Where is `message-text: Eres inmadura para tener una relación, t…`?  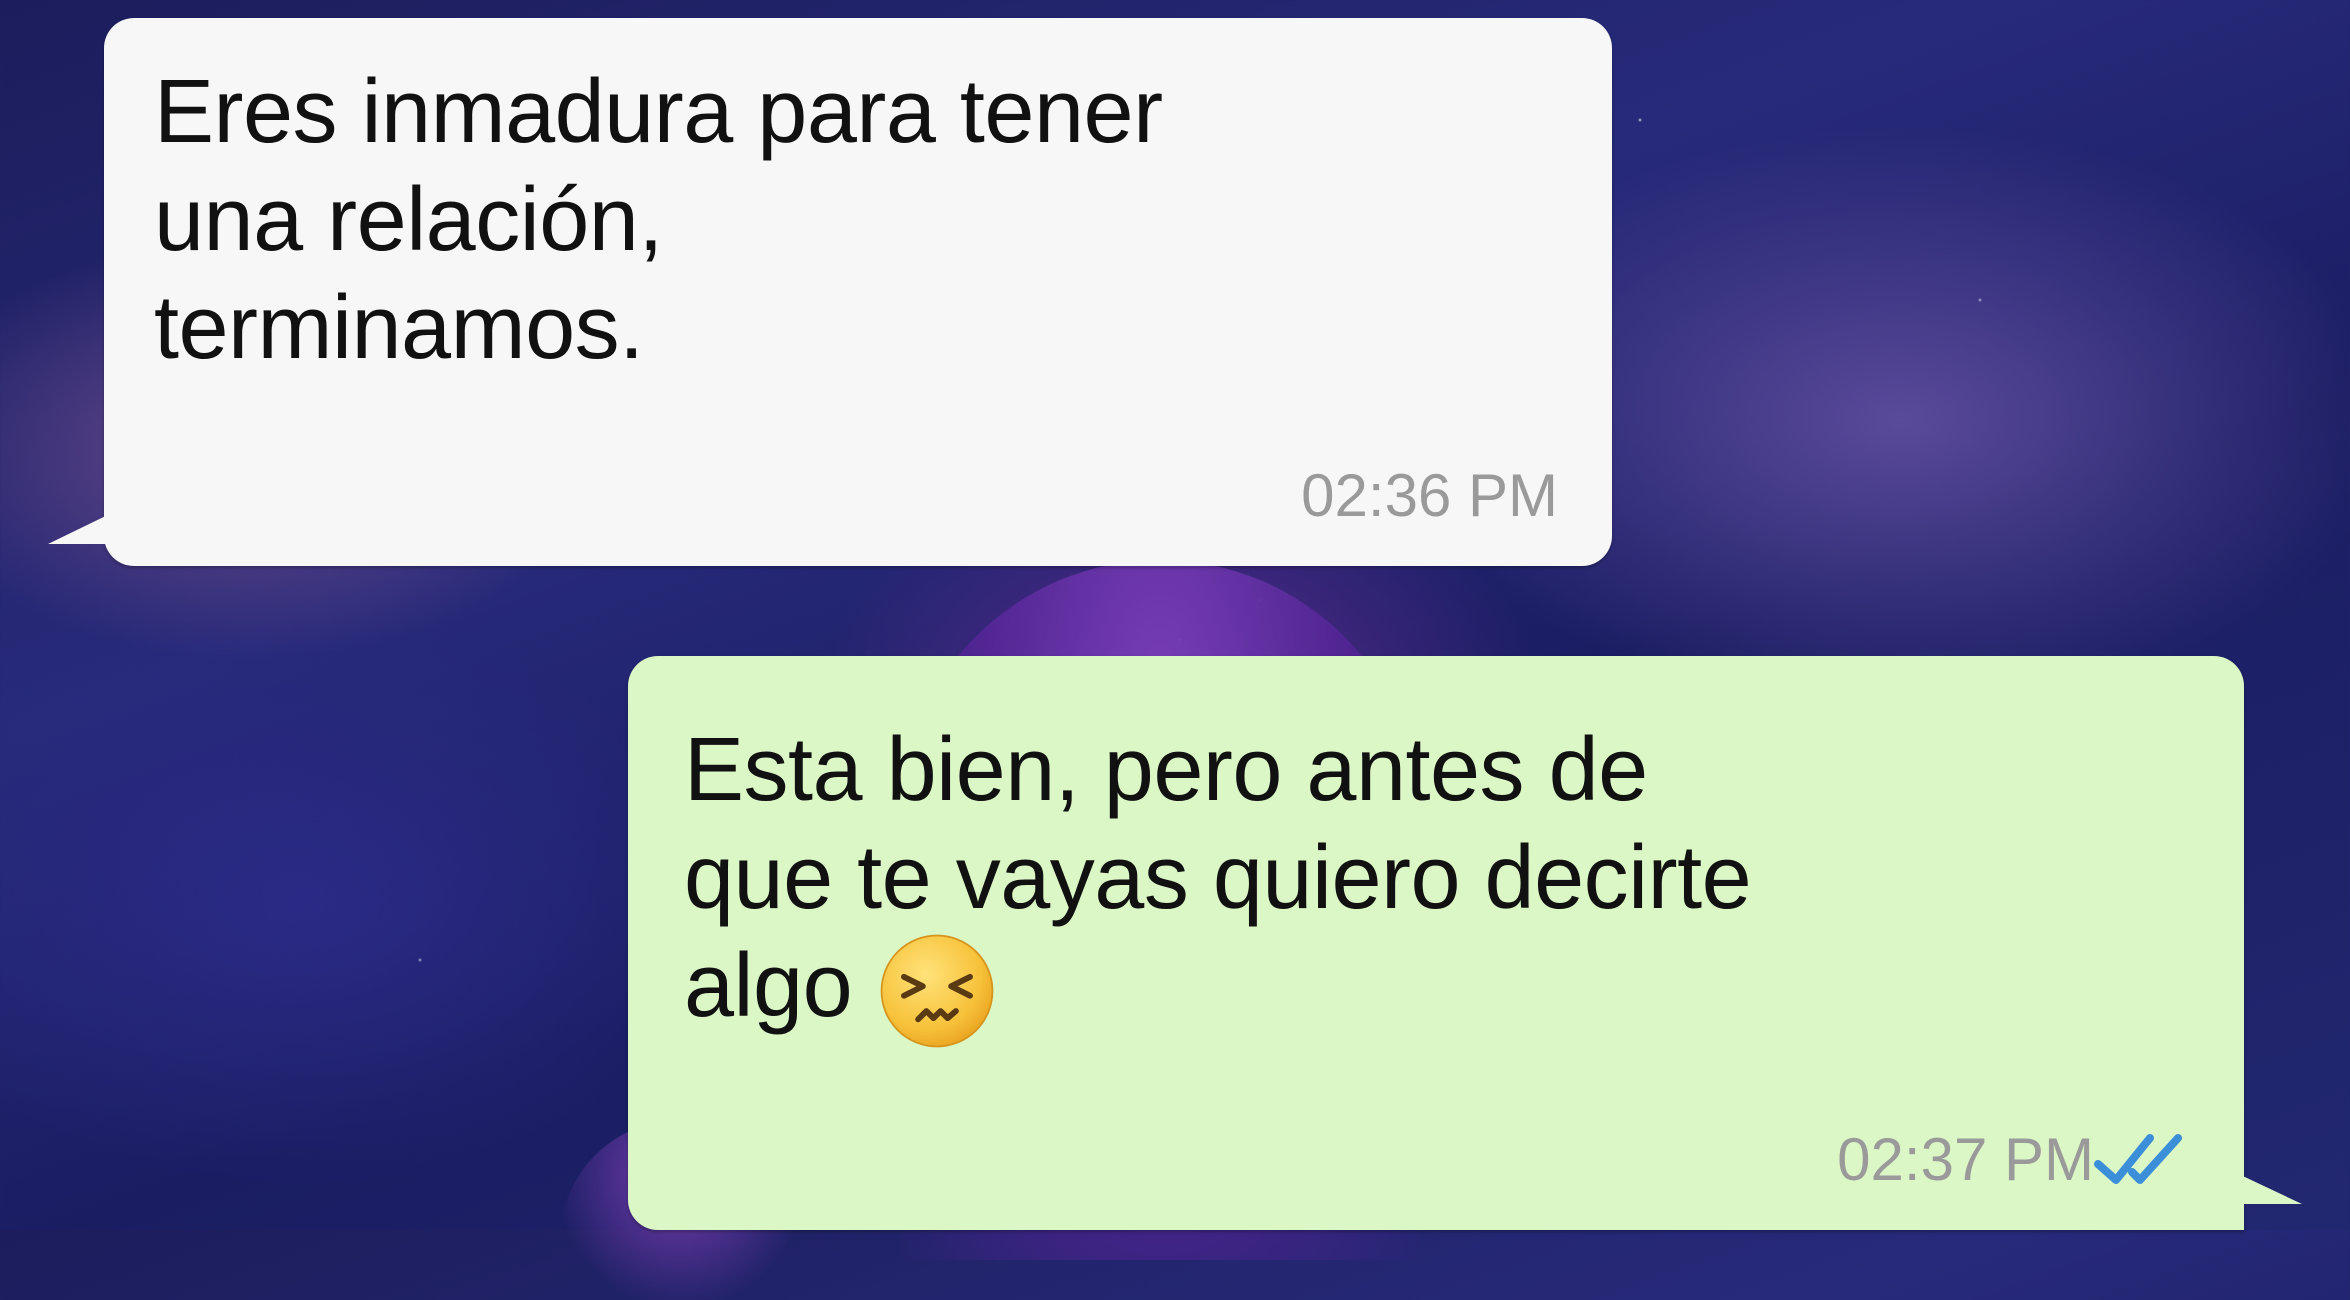 message-text: Eres inmadura para tener una relación, t… is located at coordinates (658, 220).